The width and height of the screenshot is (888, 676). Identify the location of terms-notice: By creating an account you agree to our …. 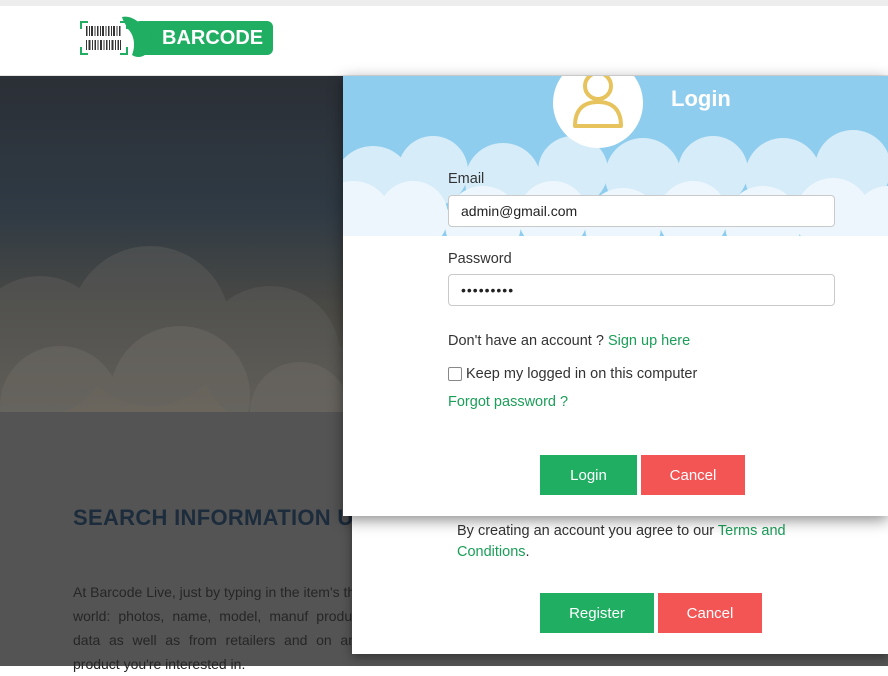
(637, 542).